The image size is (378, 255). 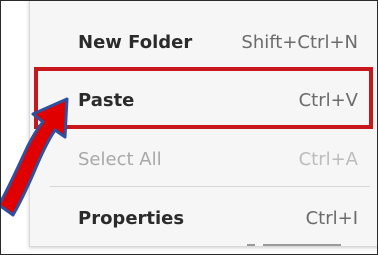 What do you see at coordinates (210, 186) in the screenshot?
I see `menu-separator` at bounding box center [210, 186].